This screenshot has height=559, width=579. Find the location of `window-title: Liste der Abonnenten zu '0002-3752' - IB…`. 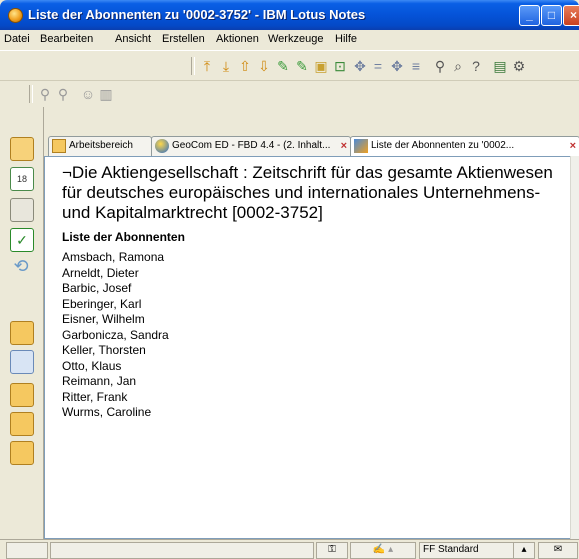

window-title: Liste der Abonnenten zu '0002-3752' - IB… is located at coordinates (197, 14).